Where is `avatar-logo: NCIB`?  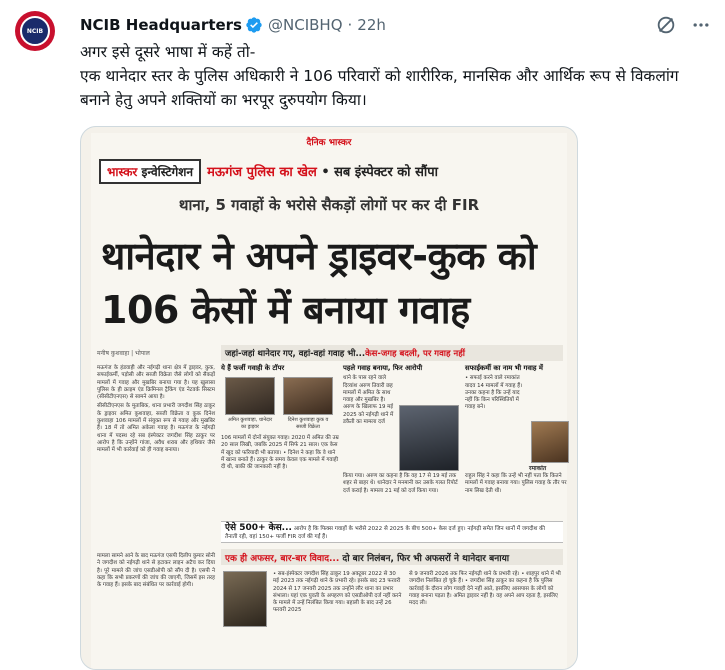 avatar-logo: NCIB is located at coordinates (35, 31).